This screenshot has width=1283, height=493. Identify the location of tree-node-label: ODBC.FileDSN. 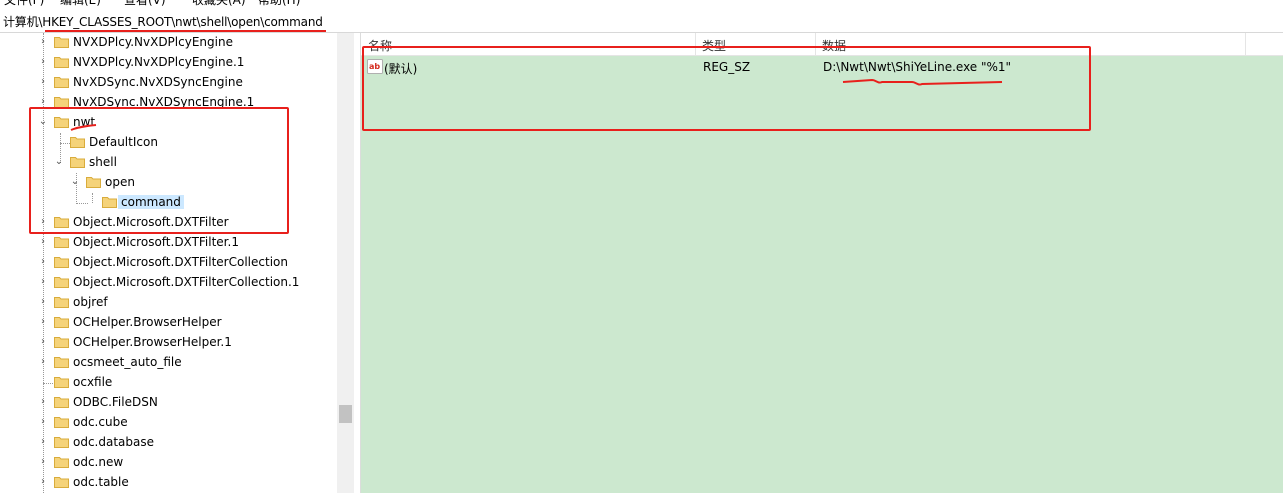
(115, 402).